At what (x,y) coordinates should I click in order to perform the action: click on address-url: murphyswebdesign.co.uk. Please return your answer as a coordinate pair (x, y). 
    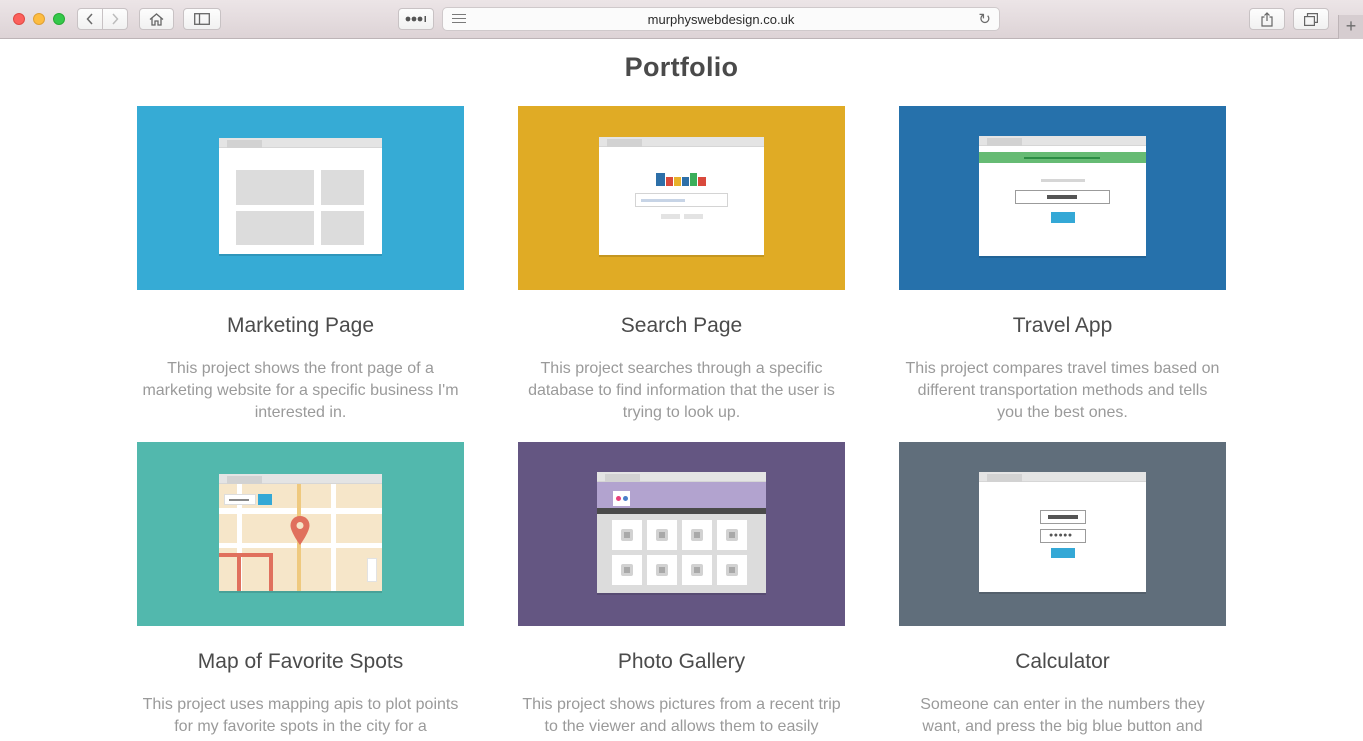
    Looking at the image, I should click on (721, 19).